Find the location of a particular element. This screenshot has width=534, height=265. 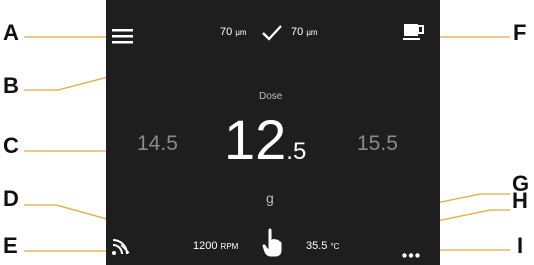

callout-h: H is located at coordinates (520, 200).